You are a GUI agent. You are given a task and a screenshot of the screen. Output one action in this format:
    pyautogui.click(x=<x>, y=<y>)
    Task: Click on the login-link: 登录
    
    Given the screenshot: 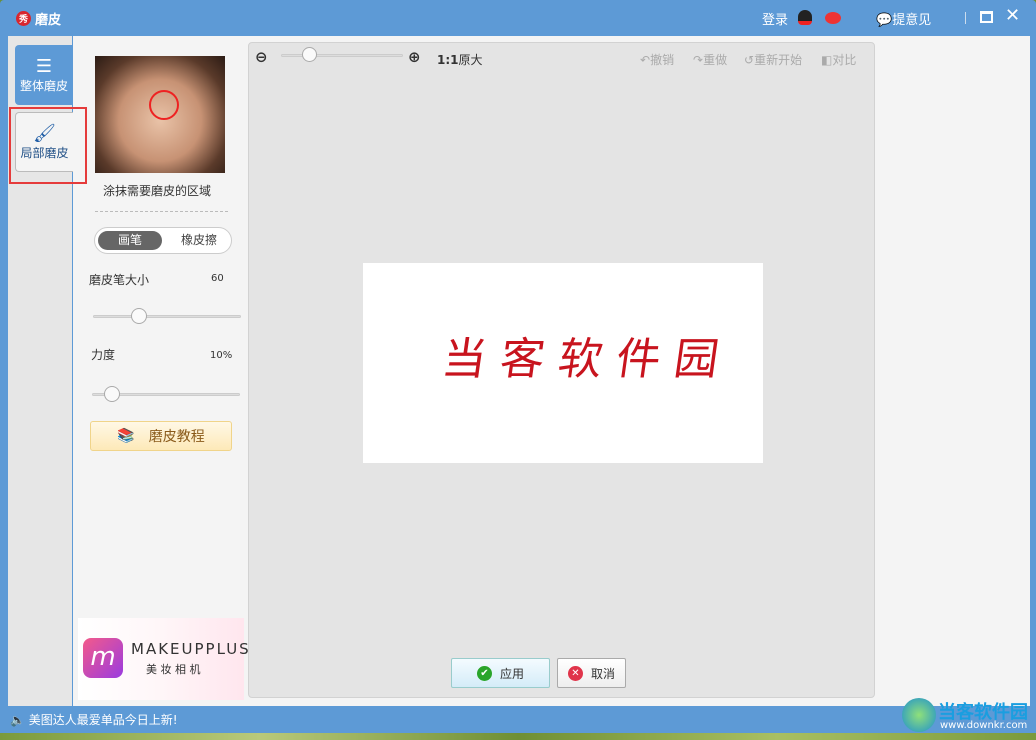 What is the action you would take?
    pyautogui.click(x=775, y=18)
    